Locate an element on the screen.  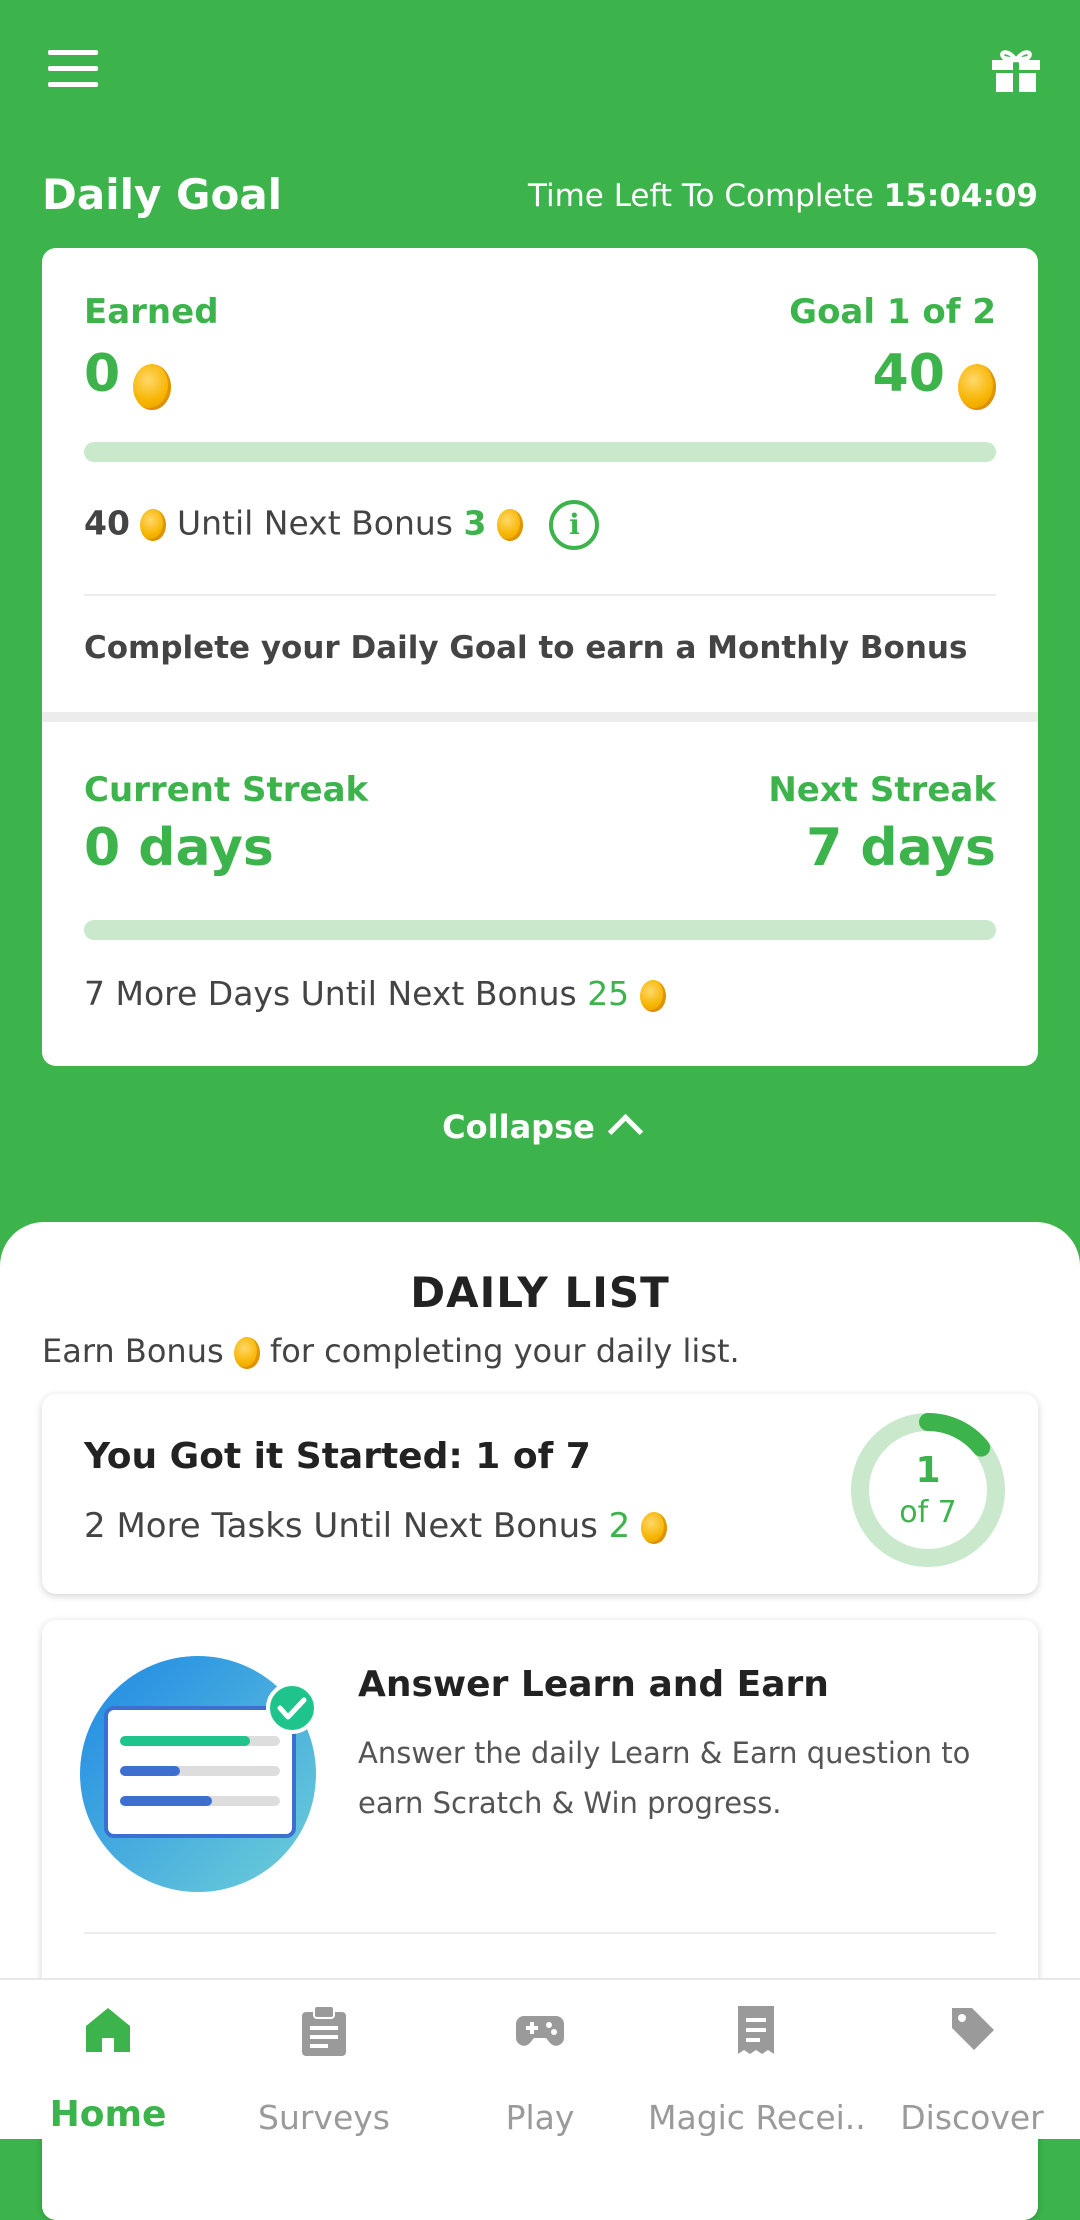
progress-card-bonus: 2 is located at coordinates (619, 1526).